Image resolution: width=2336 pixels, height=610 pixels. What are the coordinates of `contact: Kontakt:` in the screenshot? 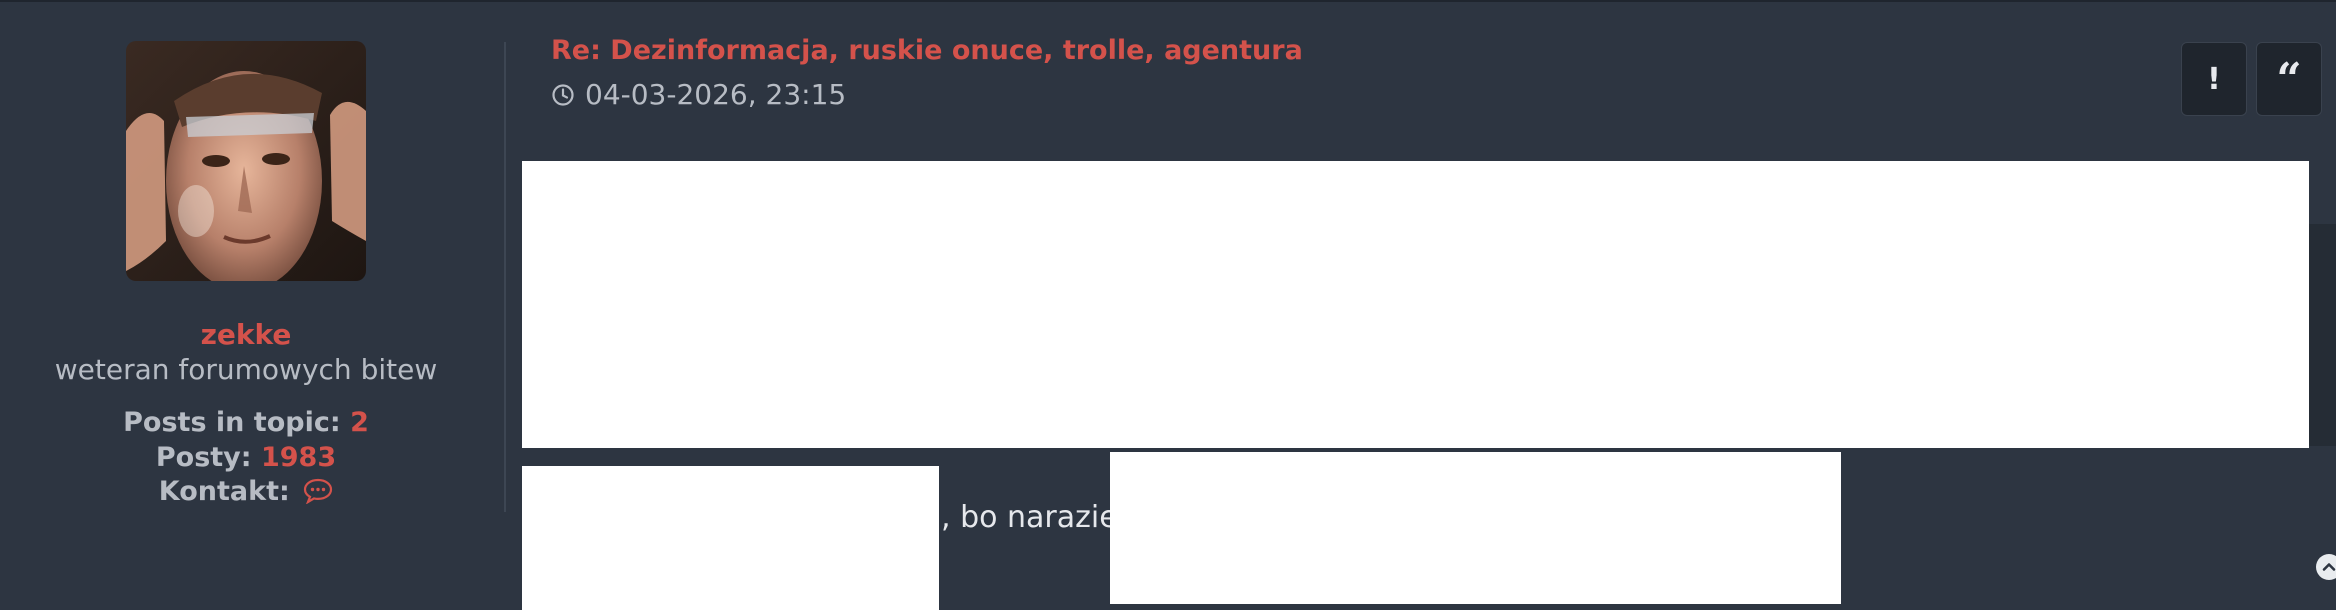 It's located at (246, 493).